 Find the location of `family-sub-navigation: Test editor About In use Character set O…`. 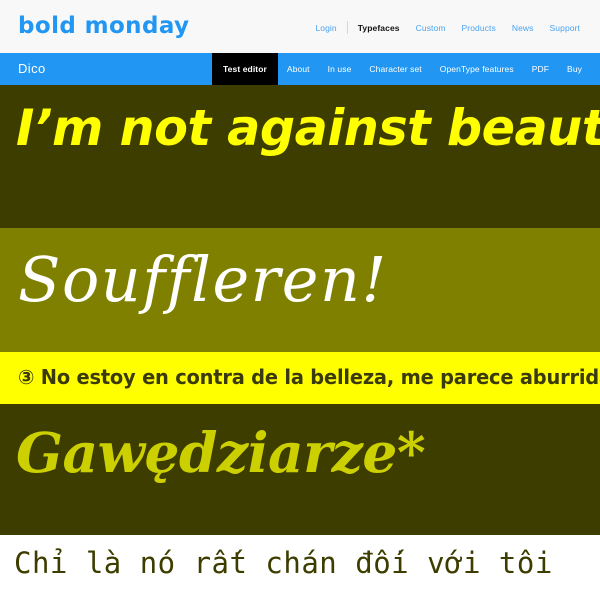

family-sub-navigation: Test editor About In use Character set O… is located at coordinates (406, 69).